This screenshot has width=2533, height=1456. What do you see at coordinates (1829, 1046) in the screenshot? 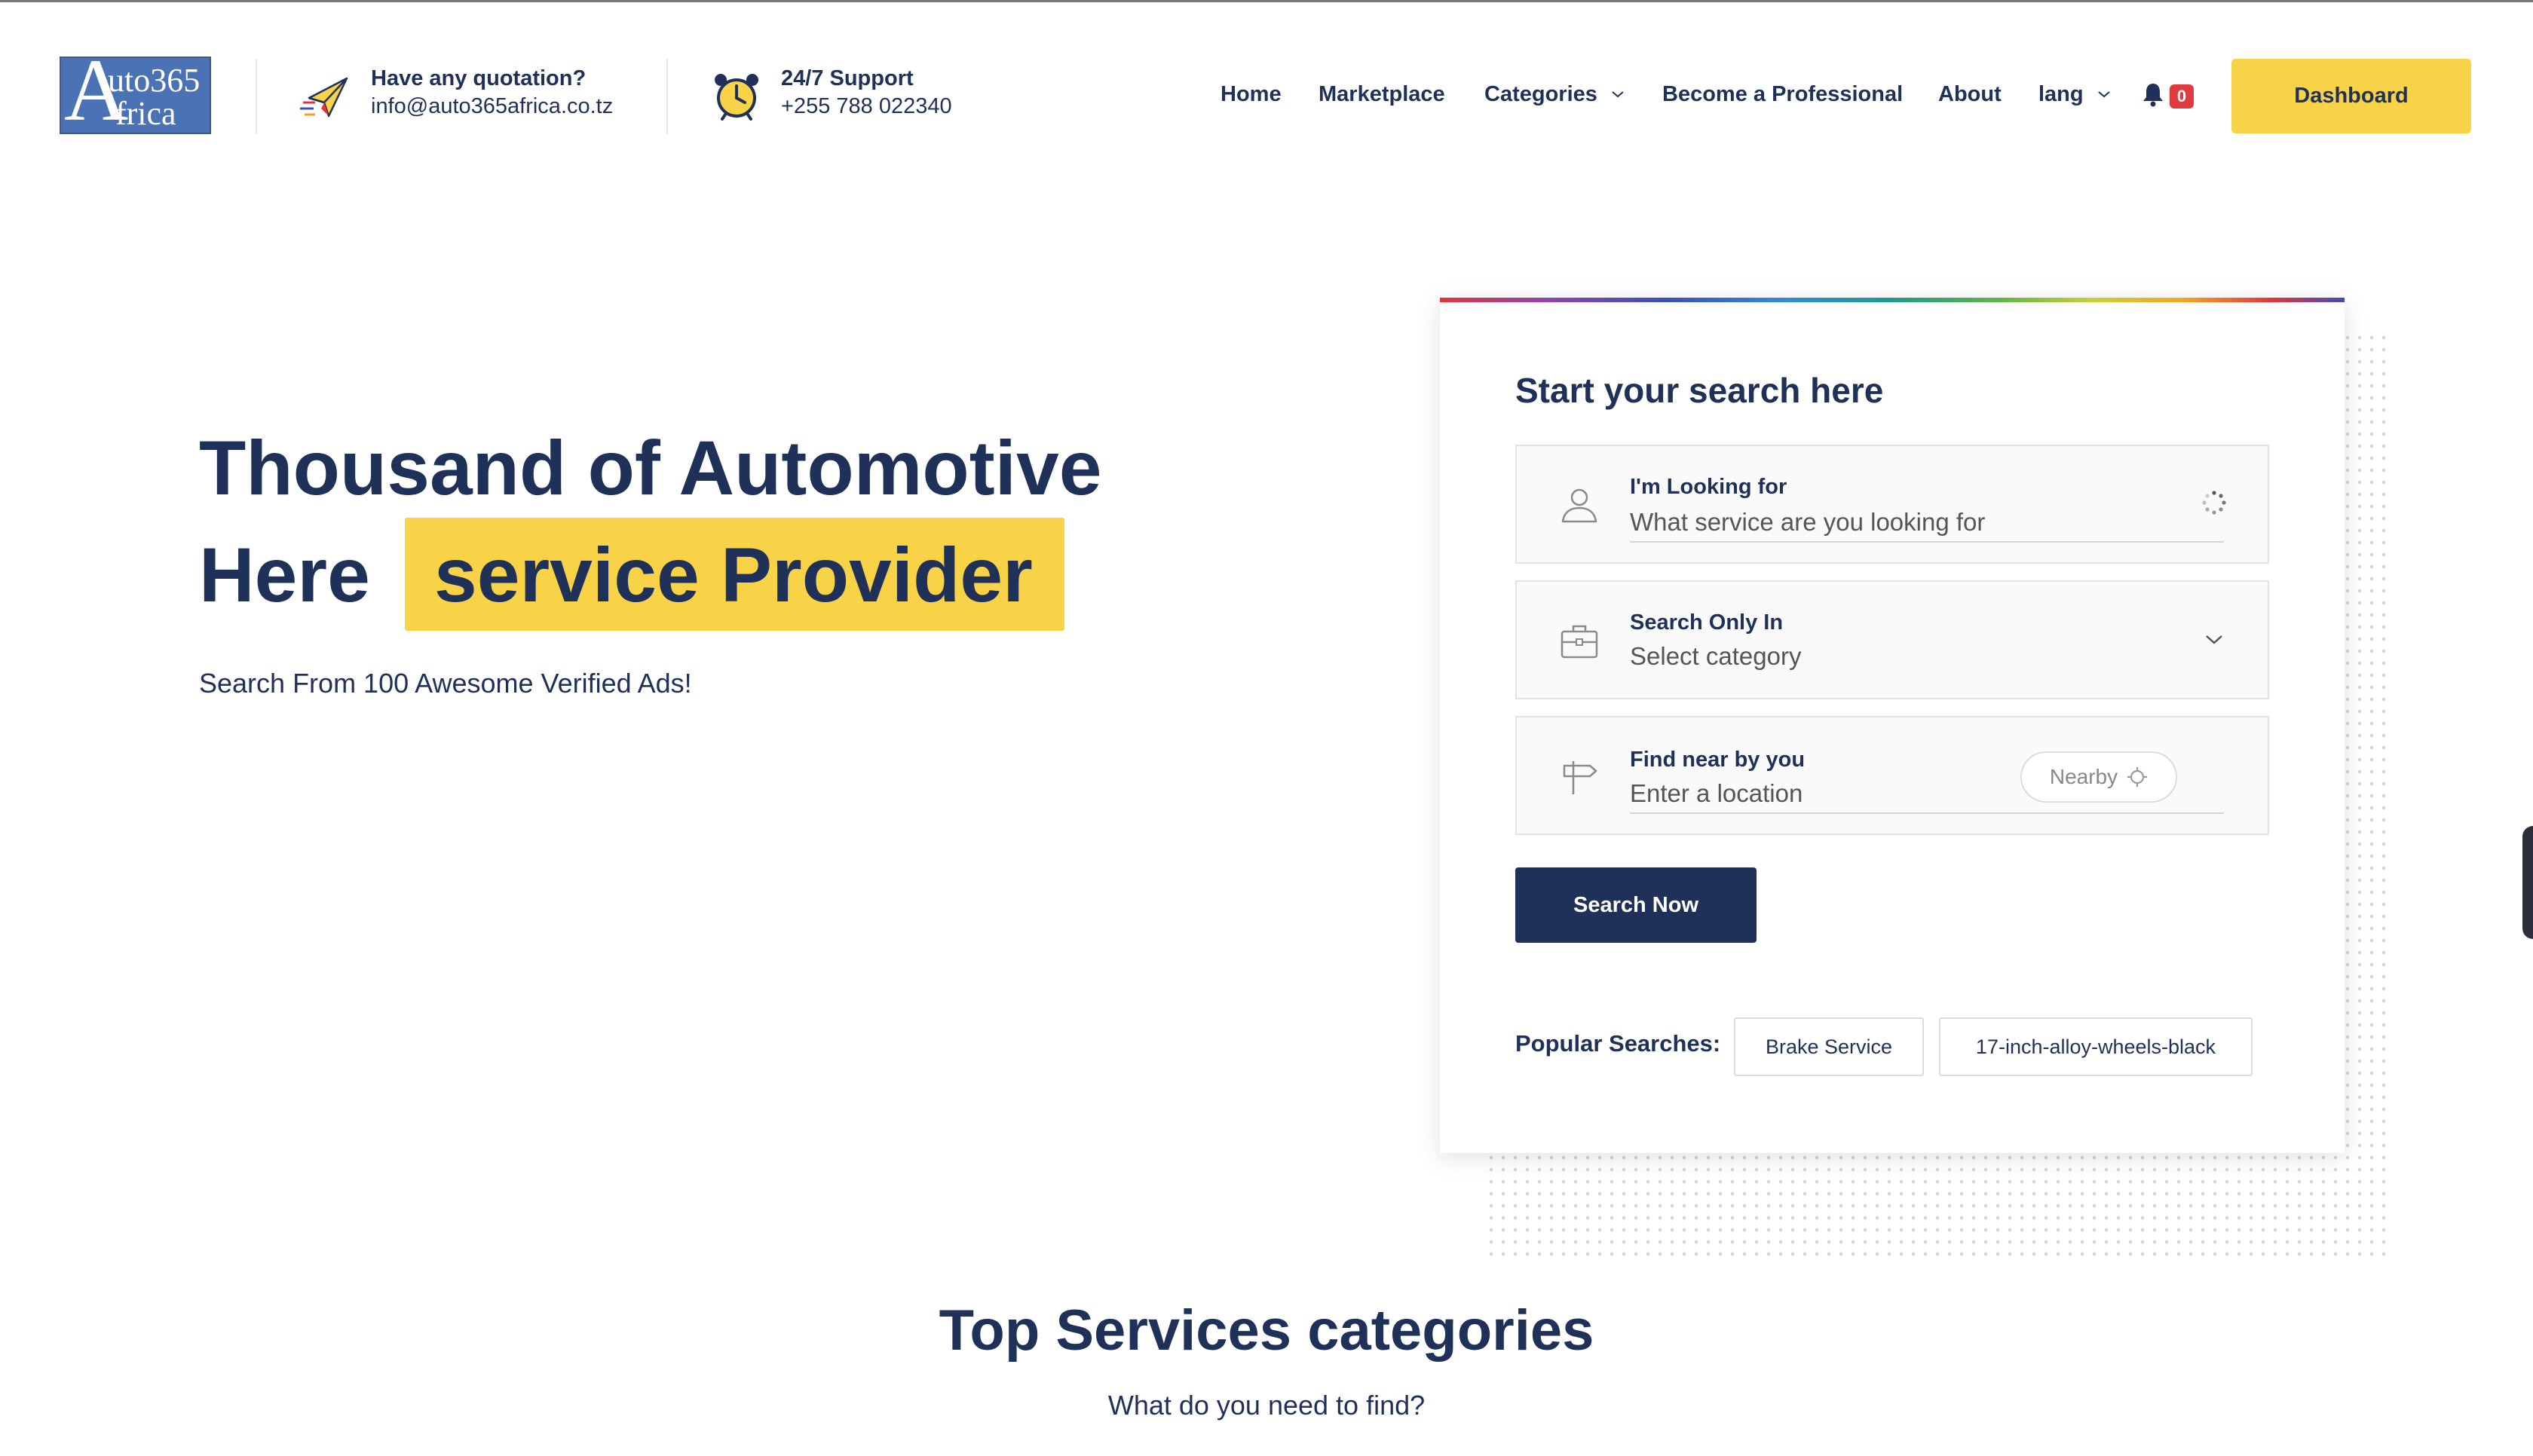
I see `popular-search-tag: Brake Service` at bounding box center [1829, 1046].